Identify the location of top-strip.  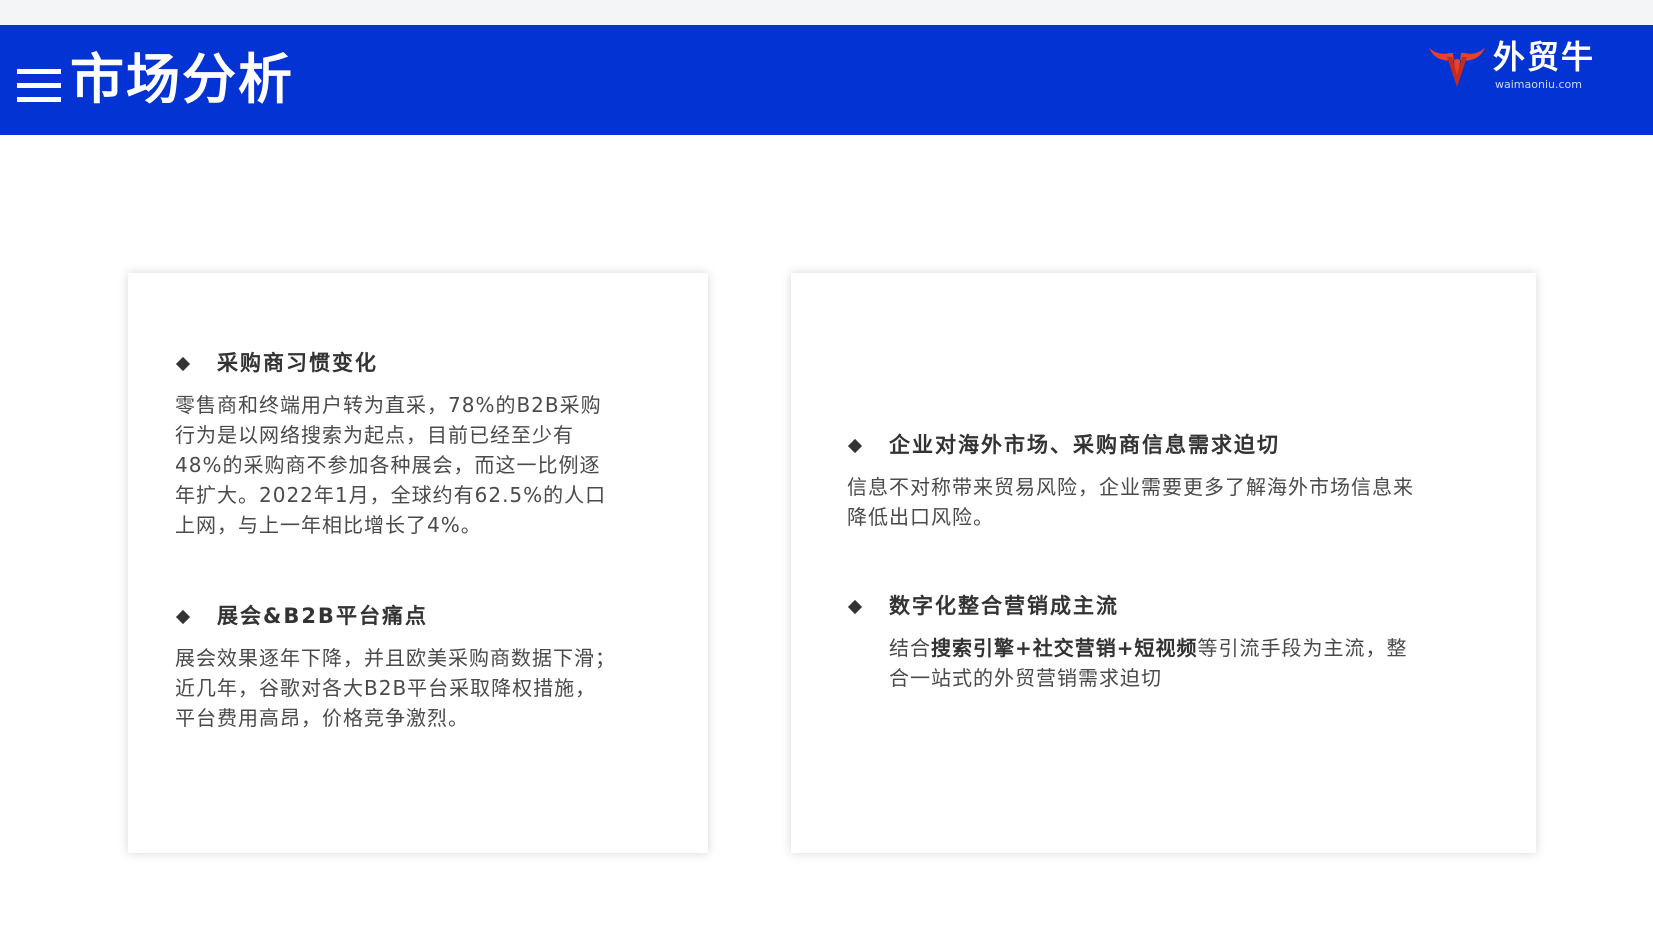
(826, 12).